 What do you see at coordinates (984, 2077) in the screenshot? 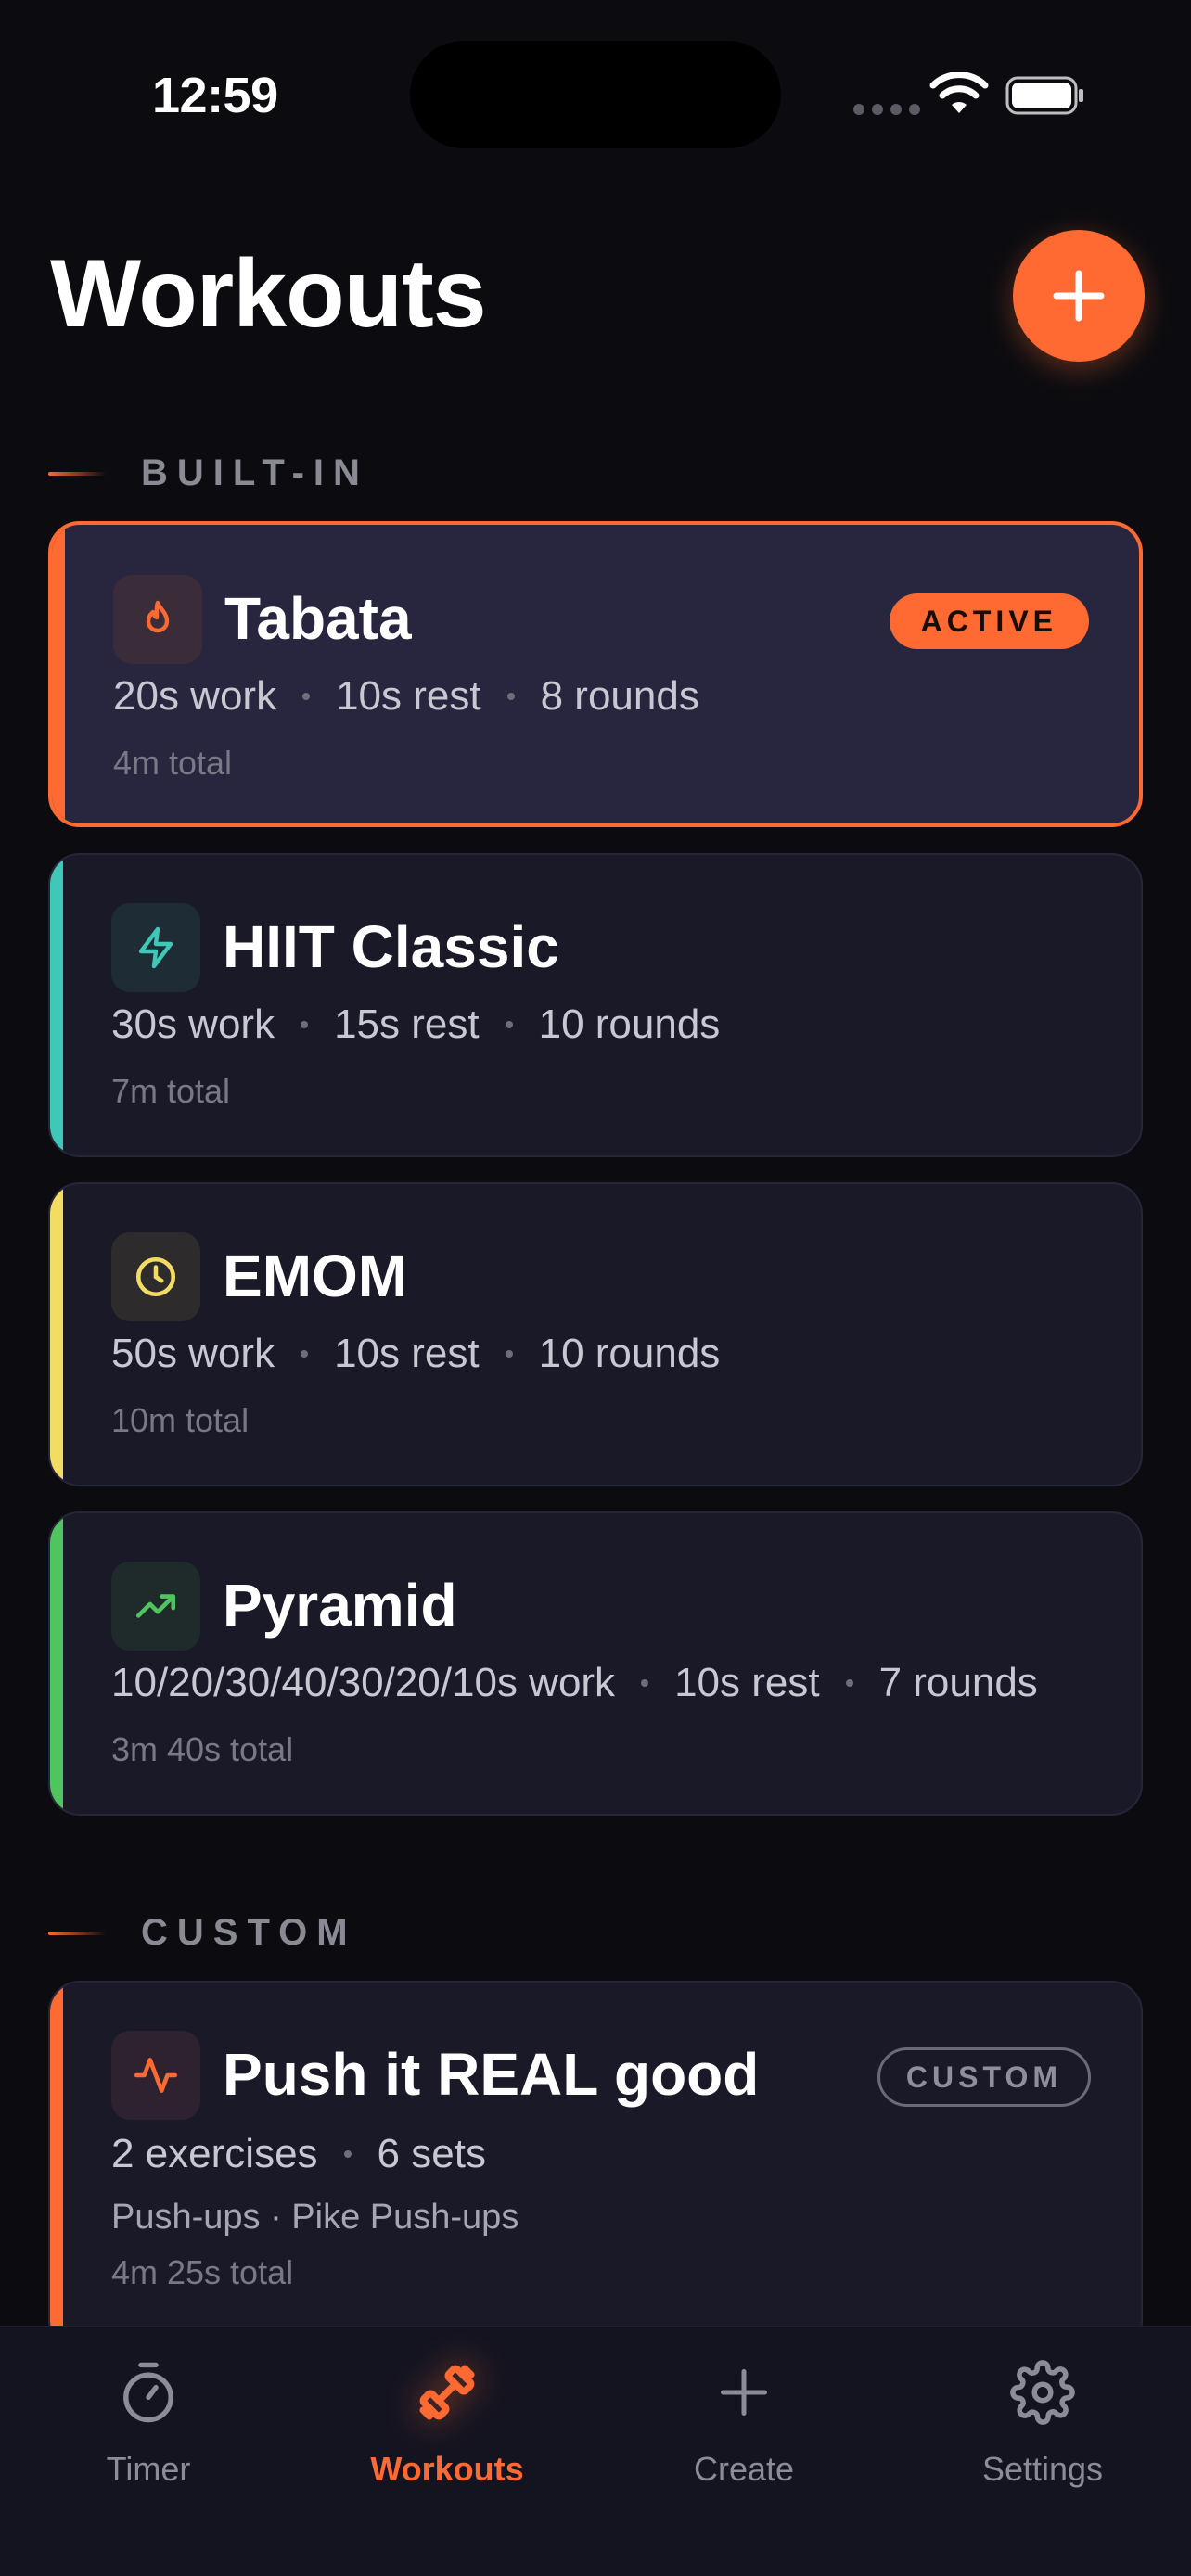
I see `custom-badge: CUSTOM` at bounding box center [984, 2077].